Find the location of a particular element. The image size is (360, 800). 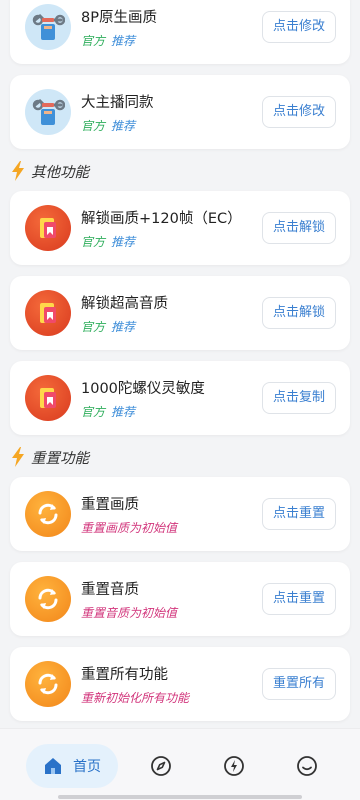

smile-icon is located at coordinates (307, 766).